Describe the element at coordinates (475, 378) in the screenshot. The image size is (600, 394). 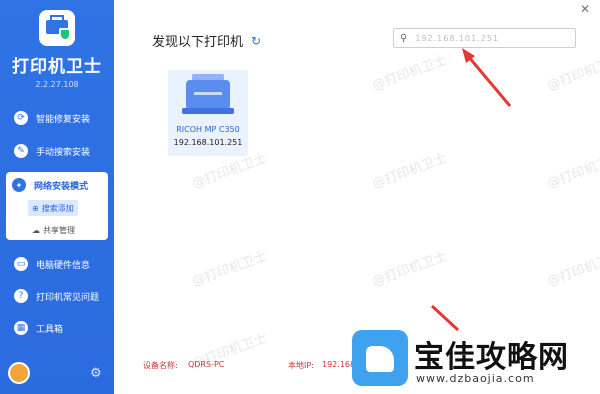
I see `site-logo-domain: www.dzbaojia.com` at that location.